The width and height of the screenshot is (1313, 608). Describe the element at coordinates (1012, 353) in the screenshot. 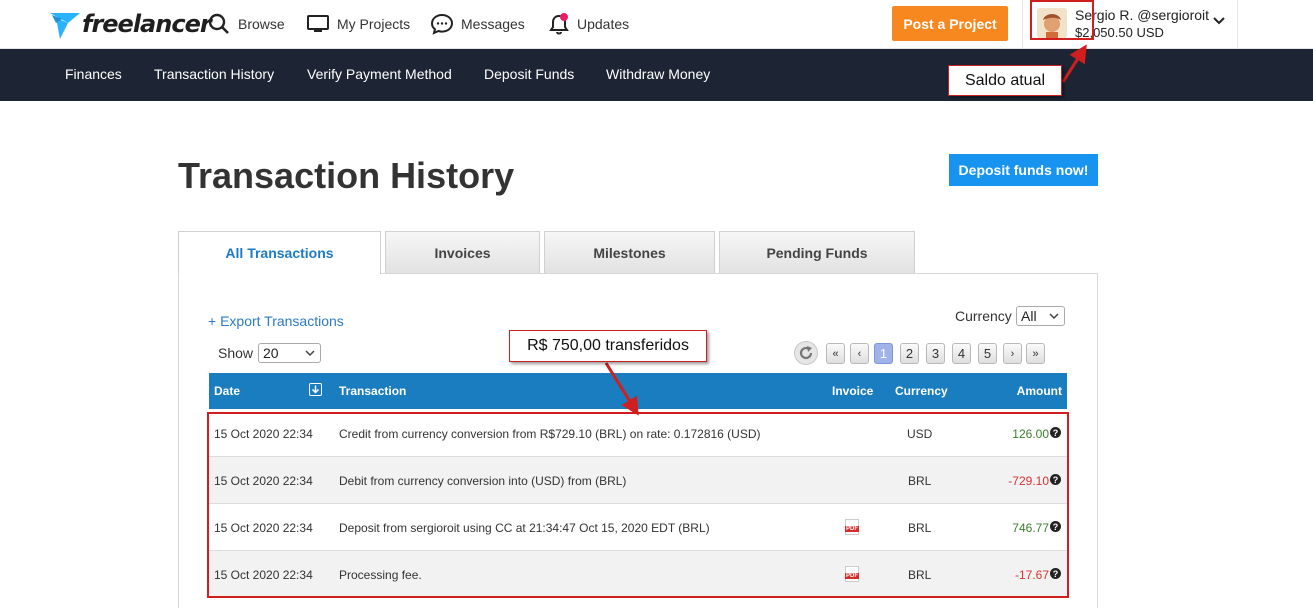

I see `pagination-next: ›` at that location.